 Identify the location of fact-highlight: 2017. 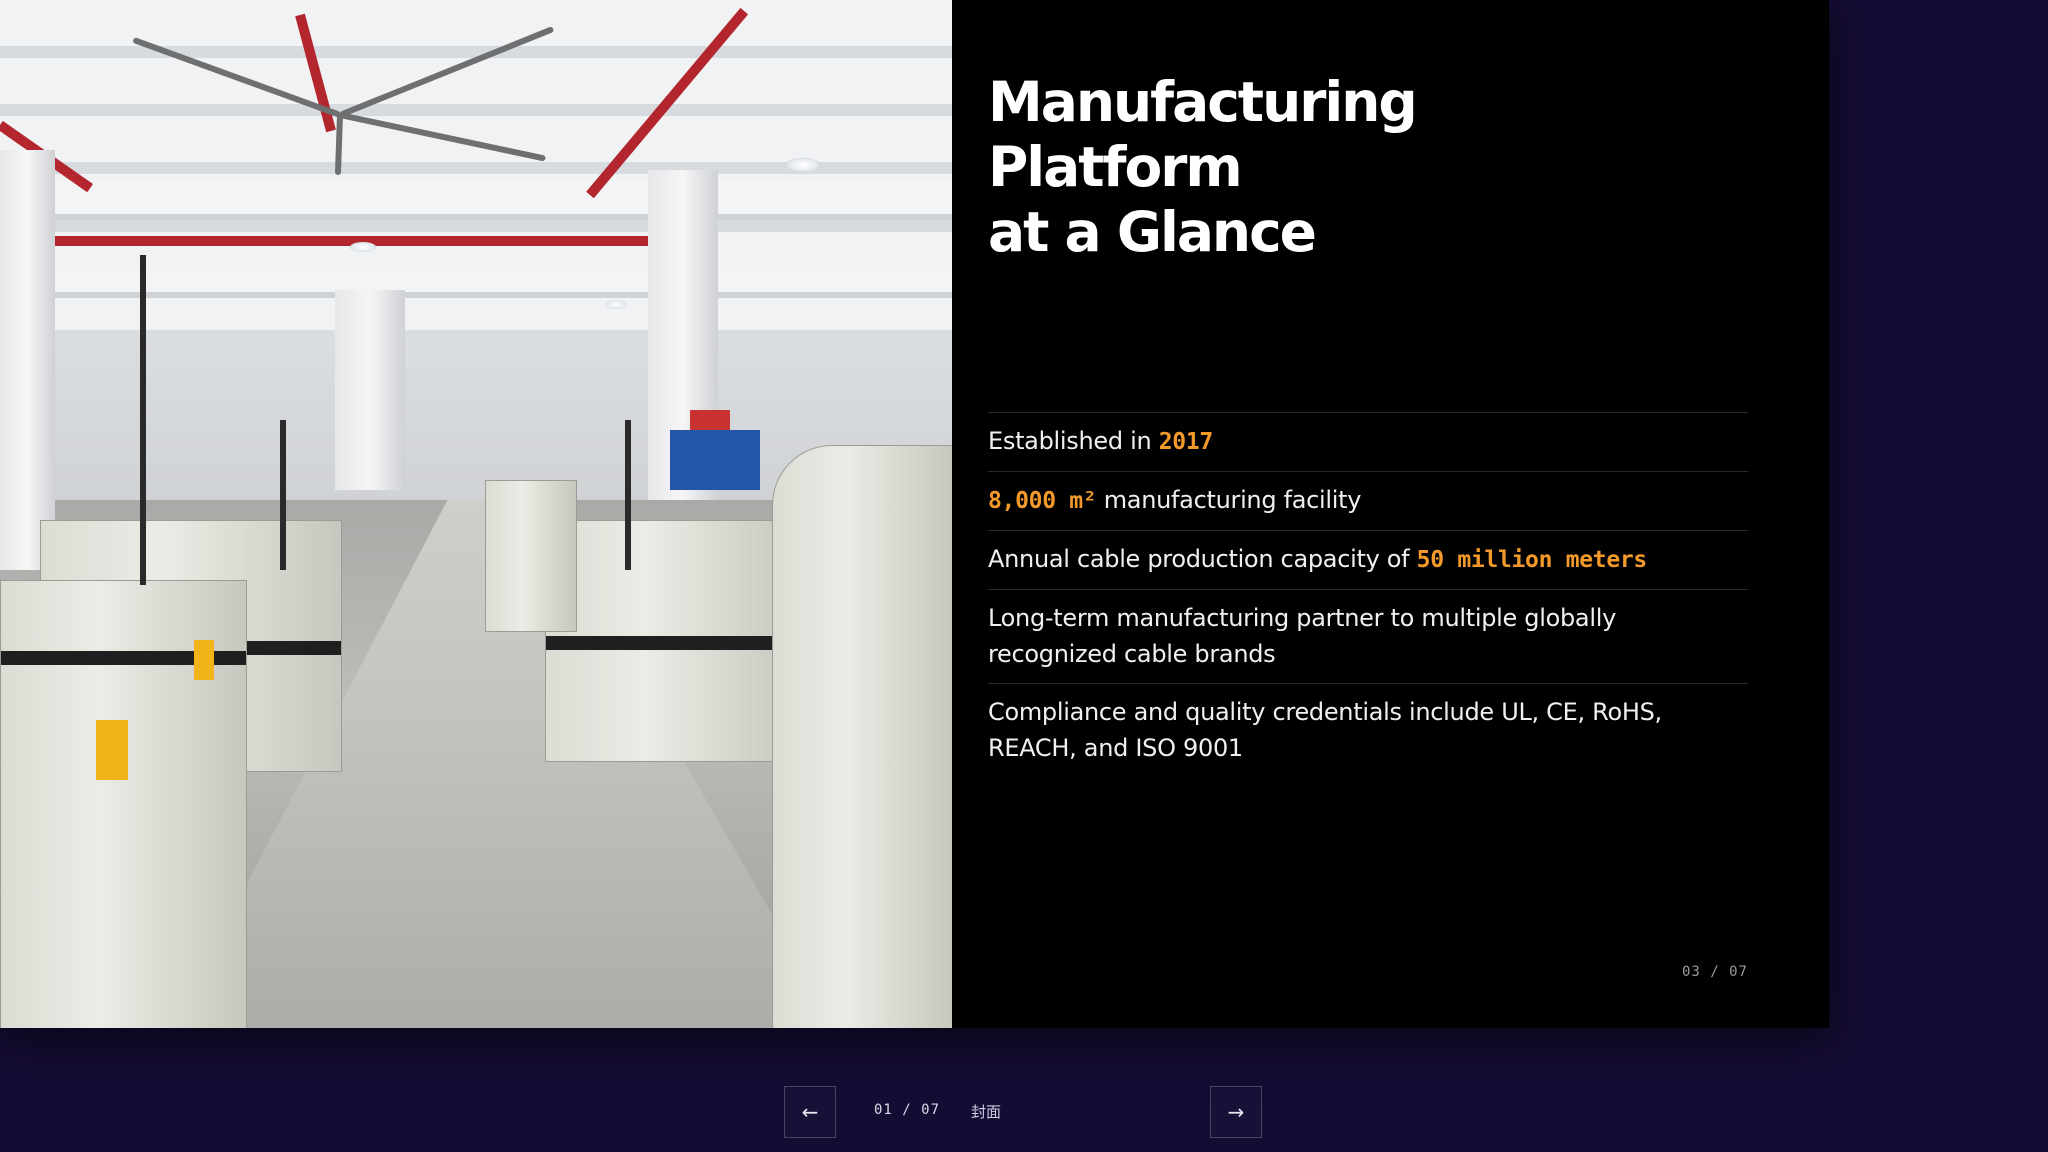
(1186, 442).